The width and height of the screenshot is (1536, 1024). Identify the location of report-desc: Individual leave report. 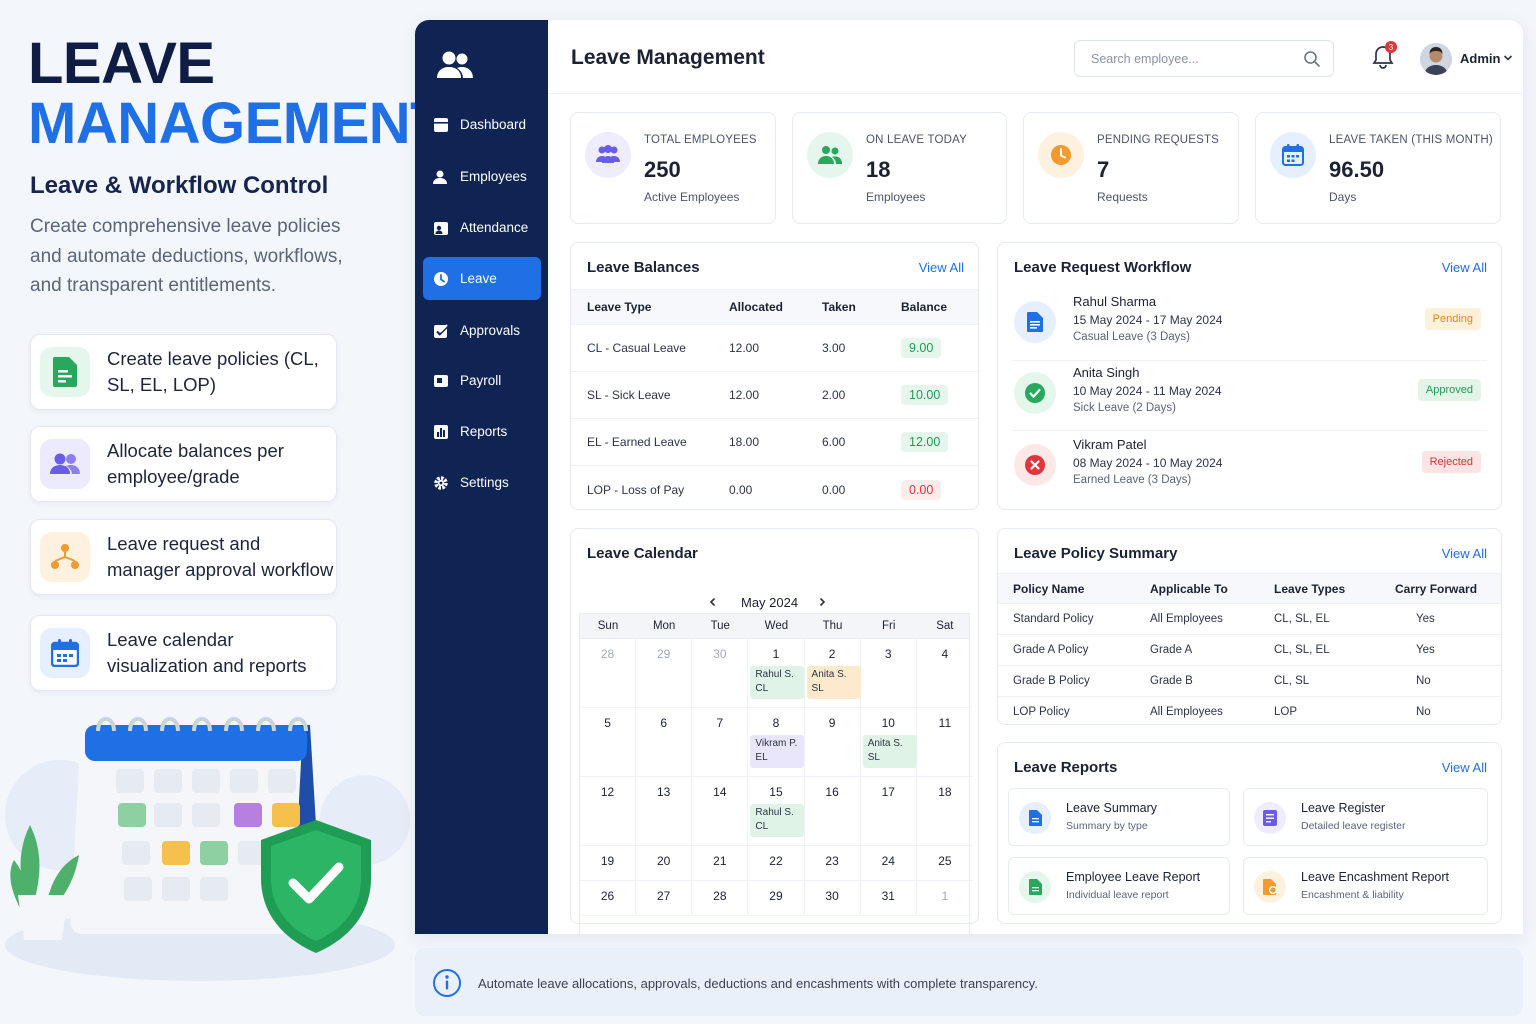
(1117, 895).